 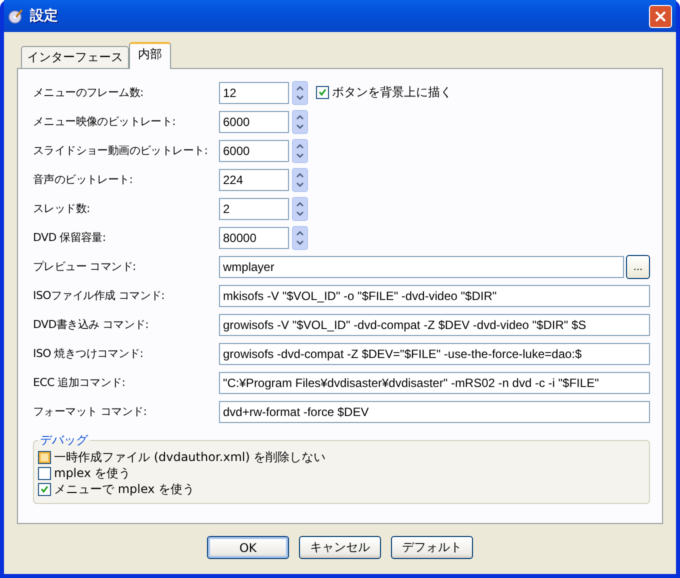 What do you see at coordinates (64, 440) in the screenshot?
I see `group-title: デバッグ` at bounding box center [64, 440].